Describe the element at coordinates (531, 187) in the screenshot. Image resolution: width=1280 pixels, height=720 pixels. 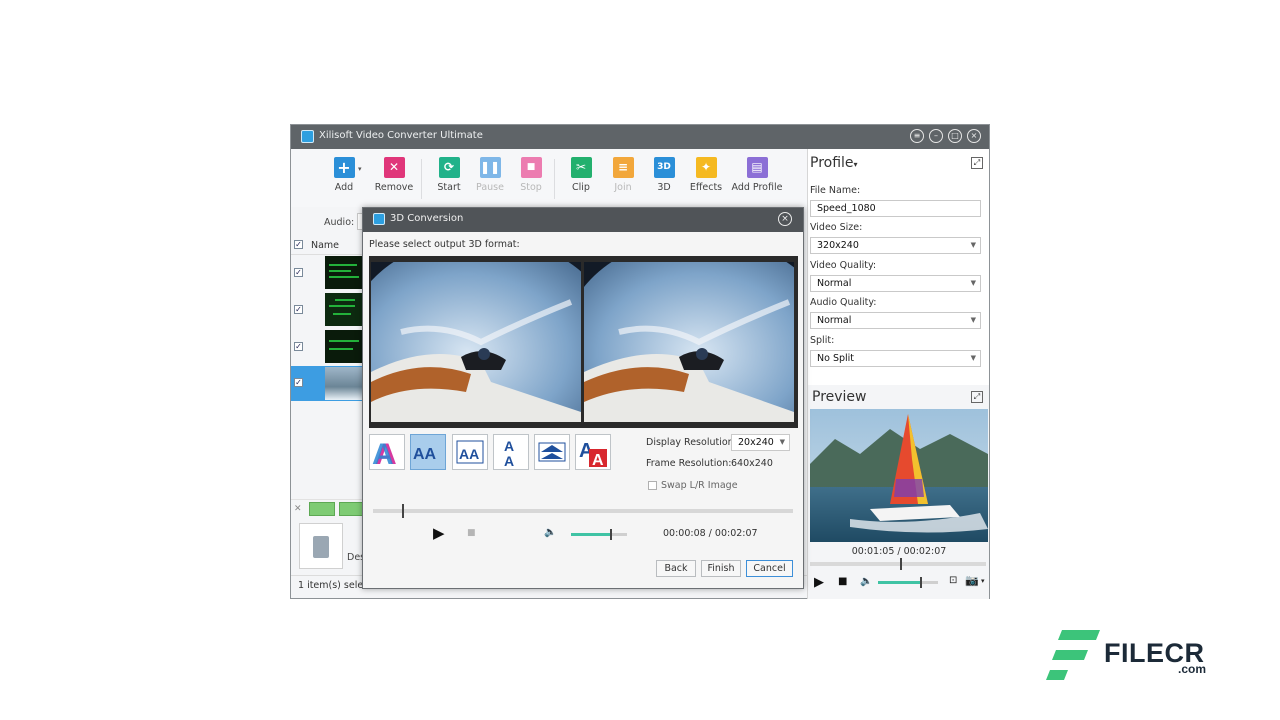
I see `stop-label: Stop` at that location.